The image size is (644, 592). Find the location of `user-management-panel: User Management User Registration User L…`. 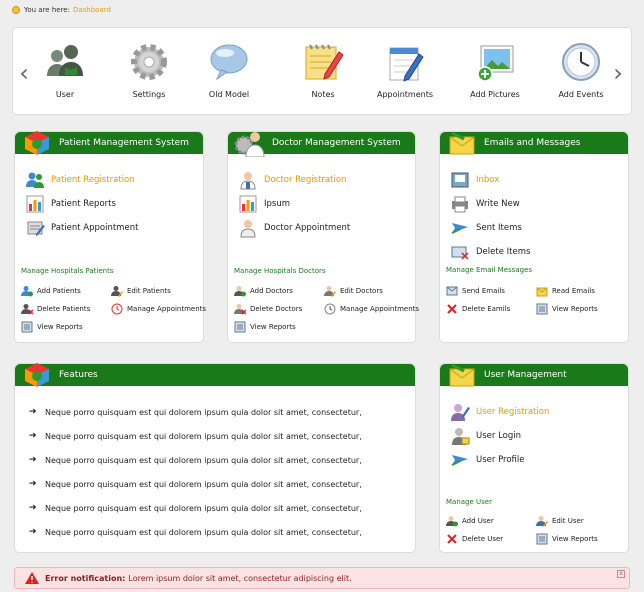

user-management-panel: User Management User Registration User L… is located at coordinates (534, 458).